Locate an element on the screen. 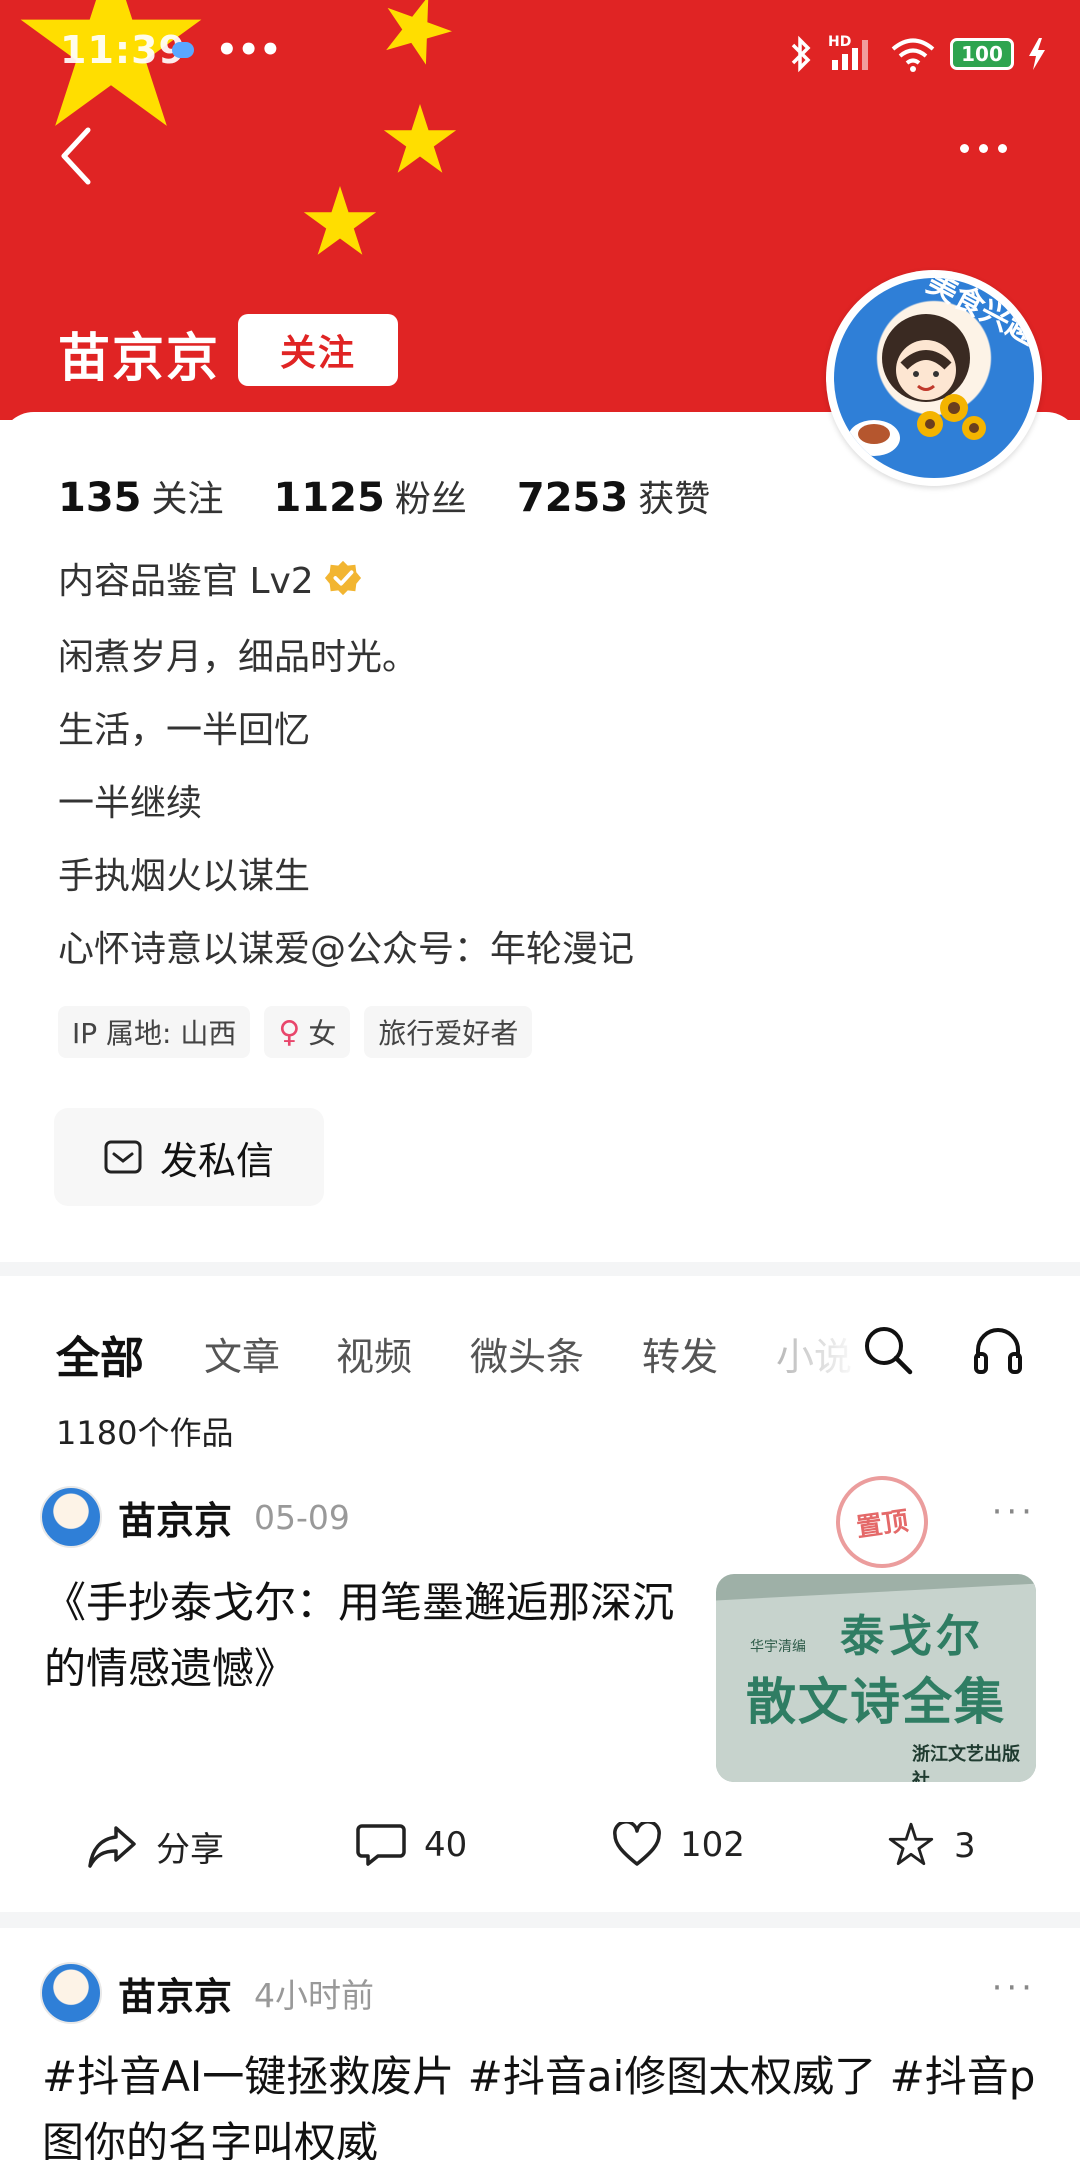  verify-icon is located at coordinates (342, 578).